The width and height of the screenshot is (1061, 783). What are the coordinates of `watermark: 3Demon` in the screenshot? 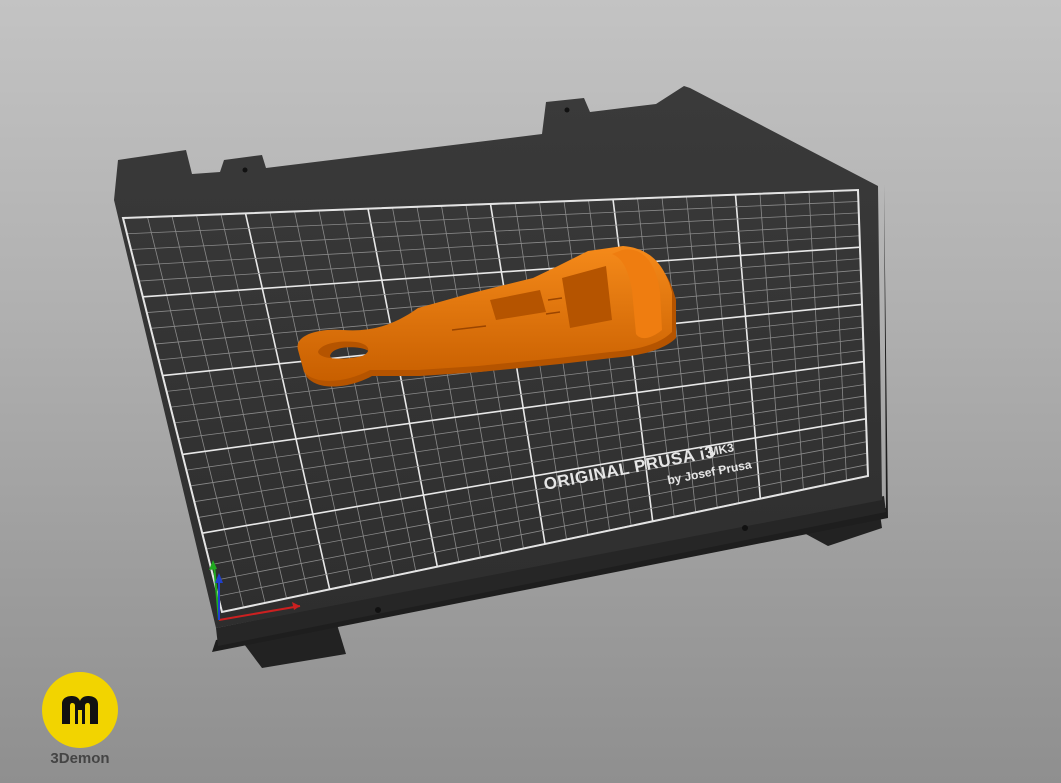 It's located at (80, 719).